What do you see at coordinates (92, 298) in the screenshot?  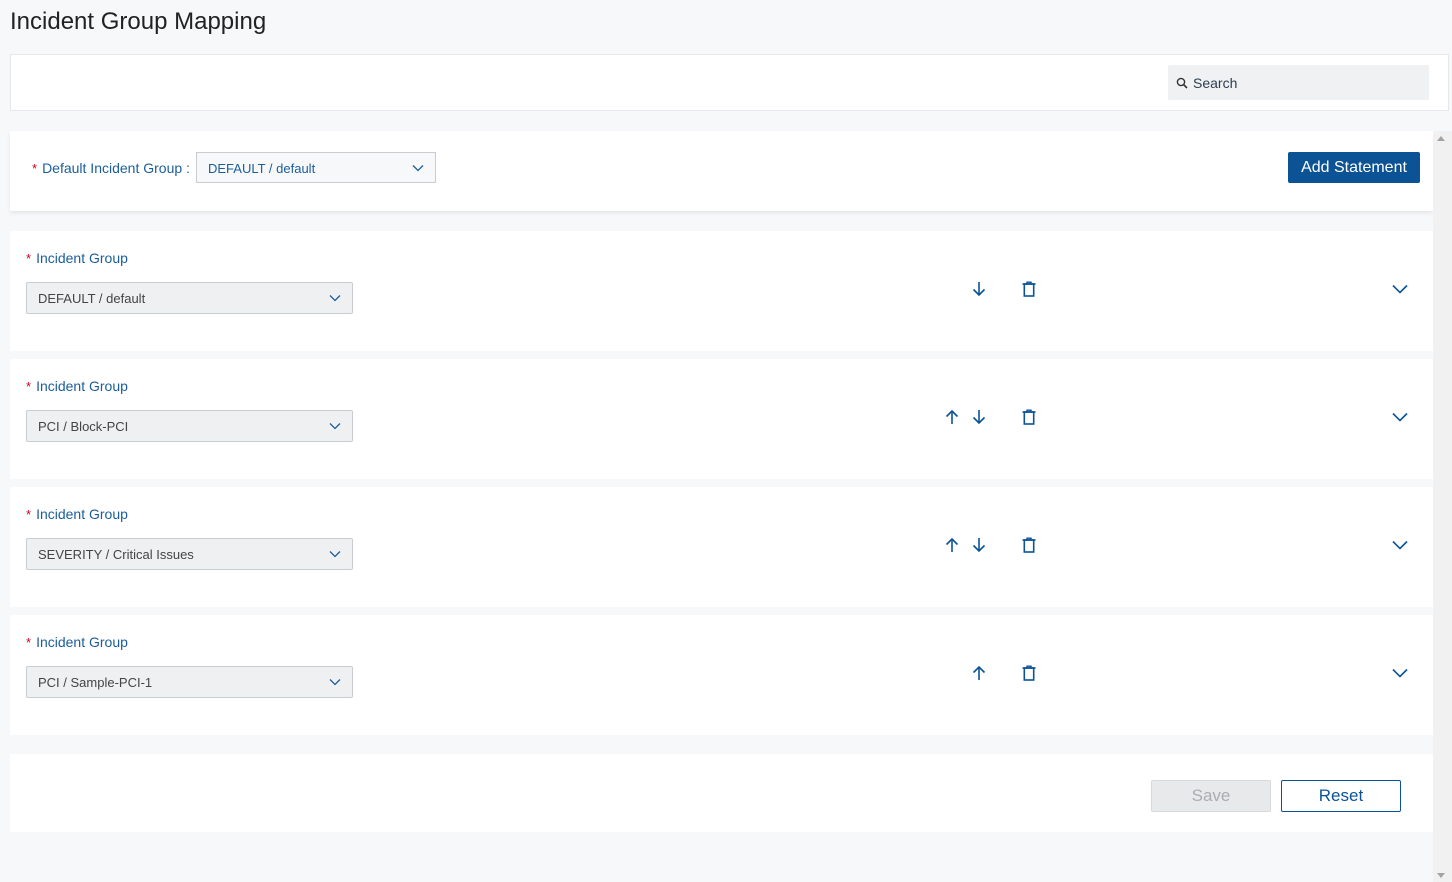 I see `incident-group-value: DEFAULT / default` at bounding box center [92, 298].